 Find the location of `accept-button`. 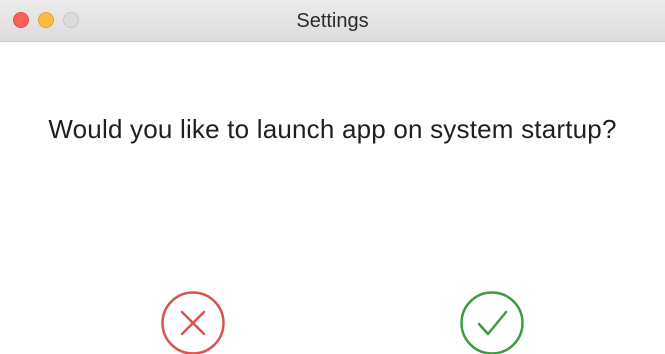

accept-button is located at coordinates (492, 322).